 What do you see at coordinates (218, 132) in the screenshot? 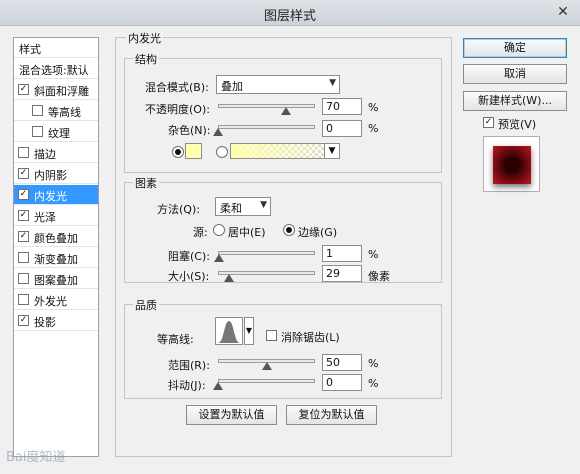
I see `noise-slider-thumb` at bounding box center [218, 132].